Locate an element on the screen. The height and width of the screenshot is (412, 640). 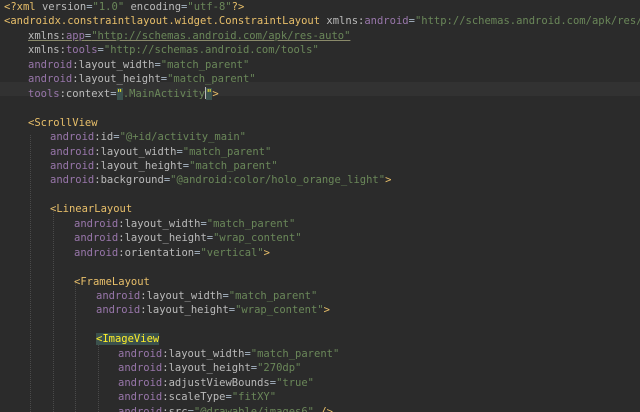
code-line: <?xml version="1.0" encoding="utf-8"?> is located at coordinates (124, 7).